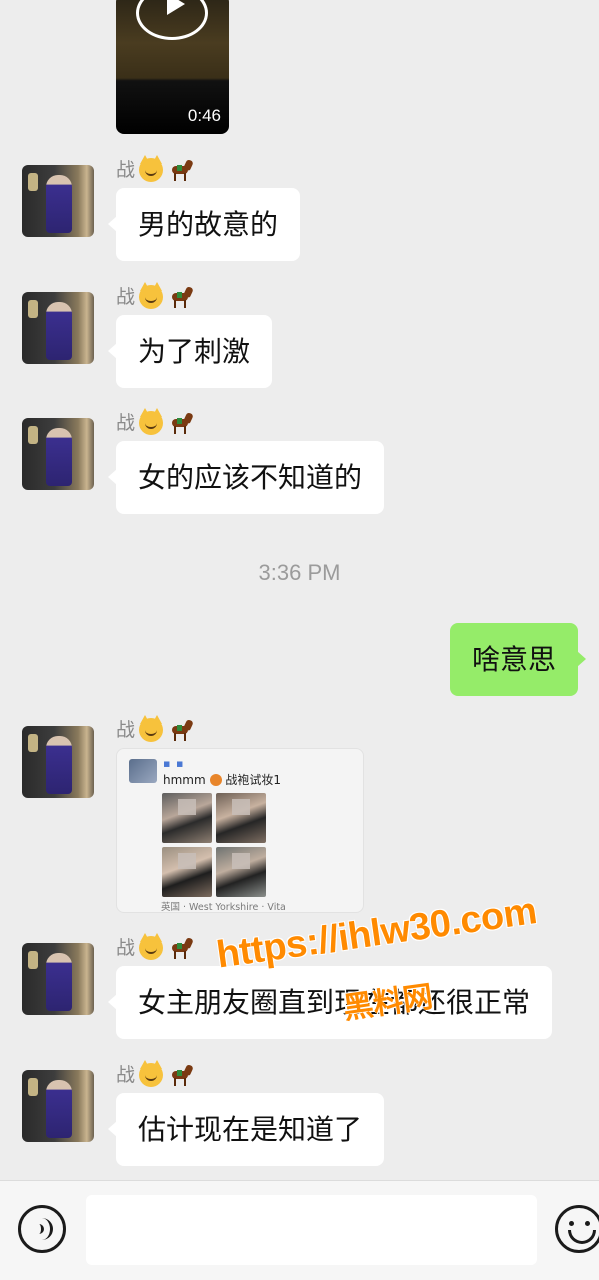  Describe the element at coordinates (299, 572) in the screenshot. I see `chat-timestamp: 3:36 PM` at that location.